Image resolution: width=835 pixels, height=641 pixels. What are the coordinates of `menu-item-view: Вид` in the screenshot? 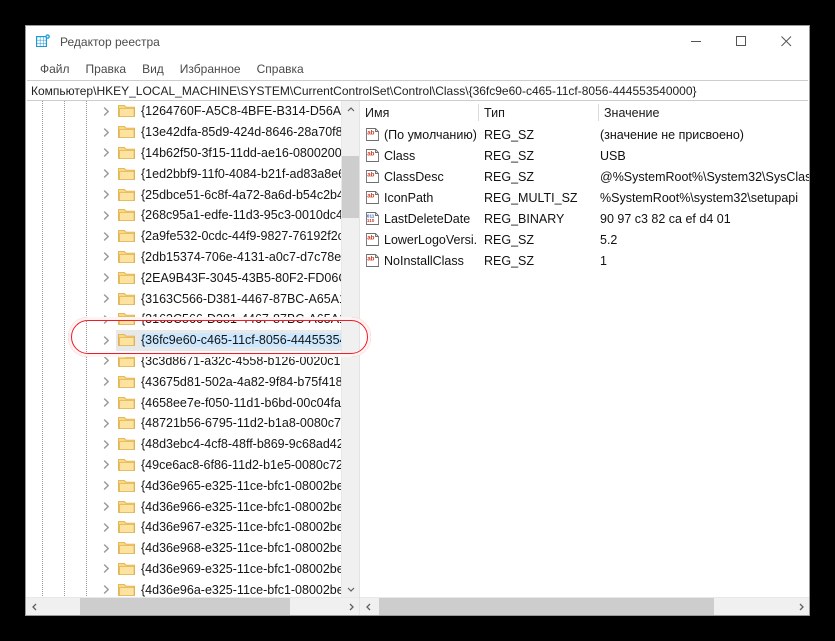 It's located at (153, 69).